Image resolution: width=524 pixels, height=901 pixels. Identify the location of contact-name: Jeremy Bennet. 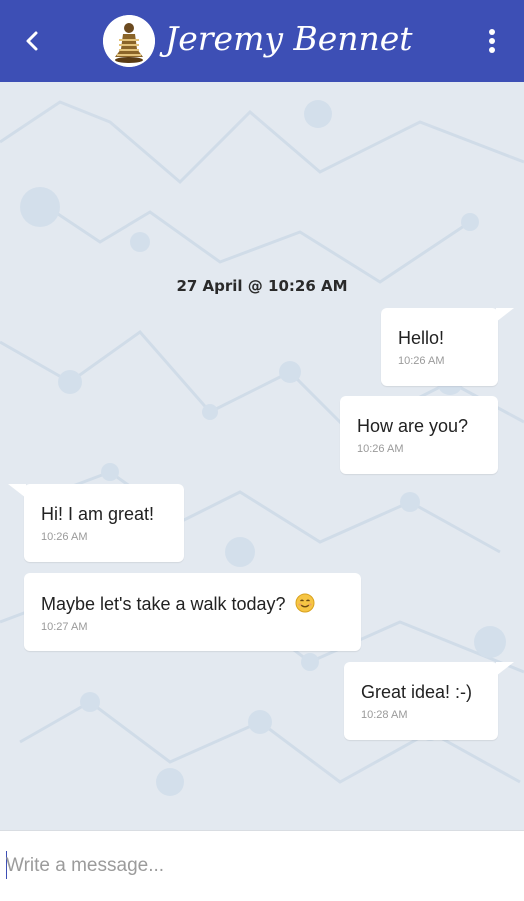
(289, 39).